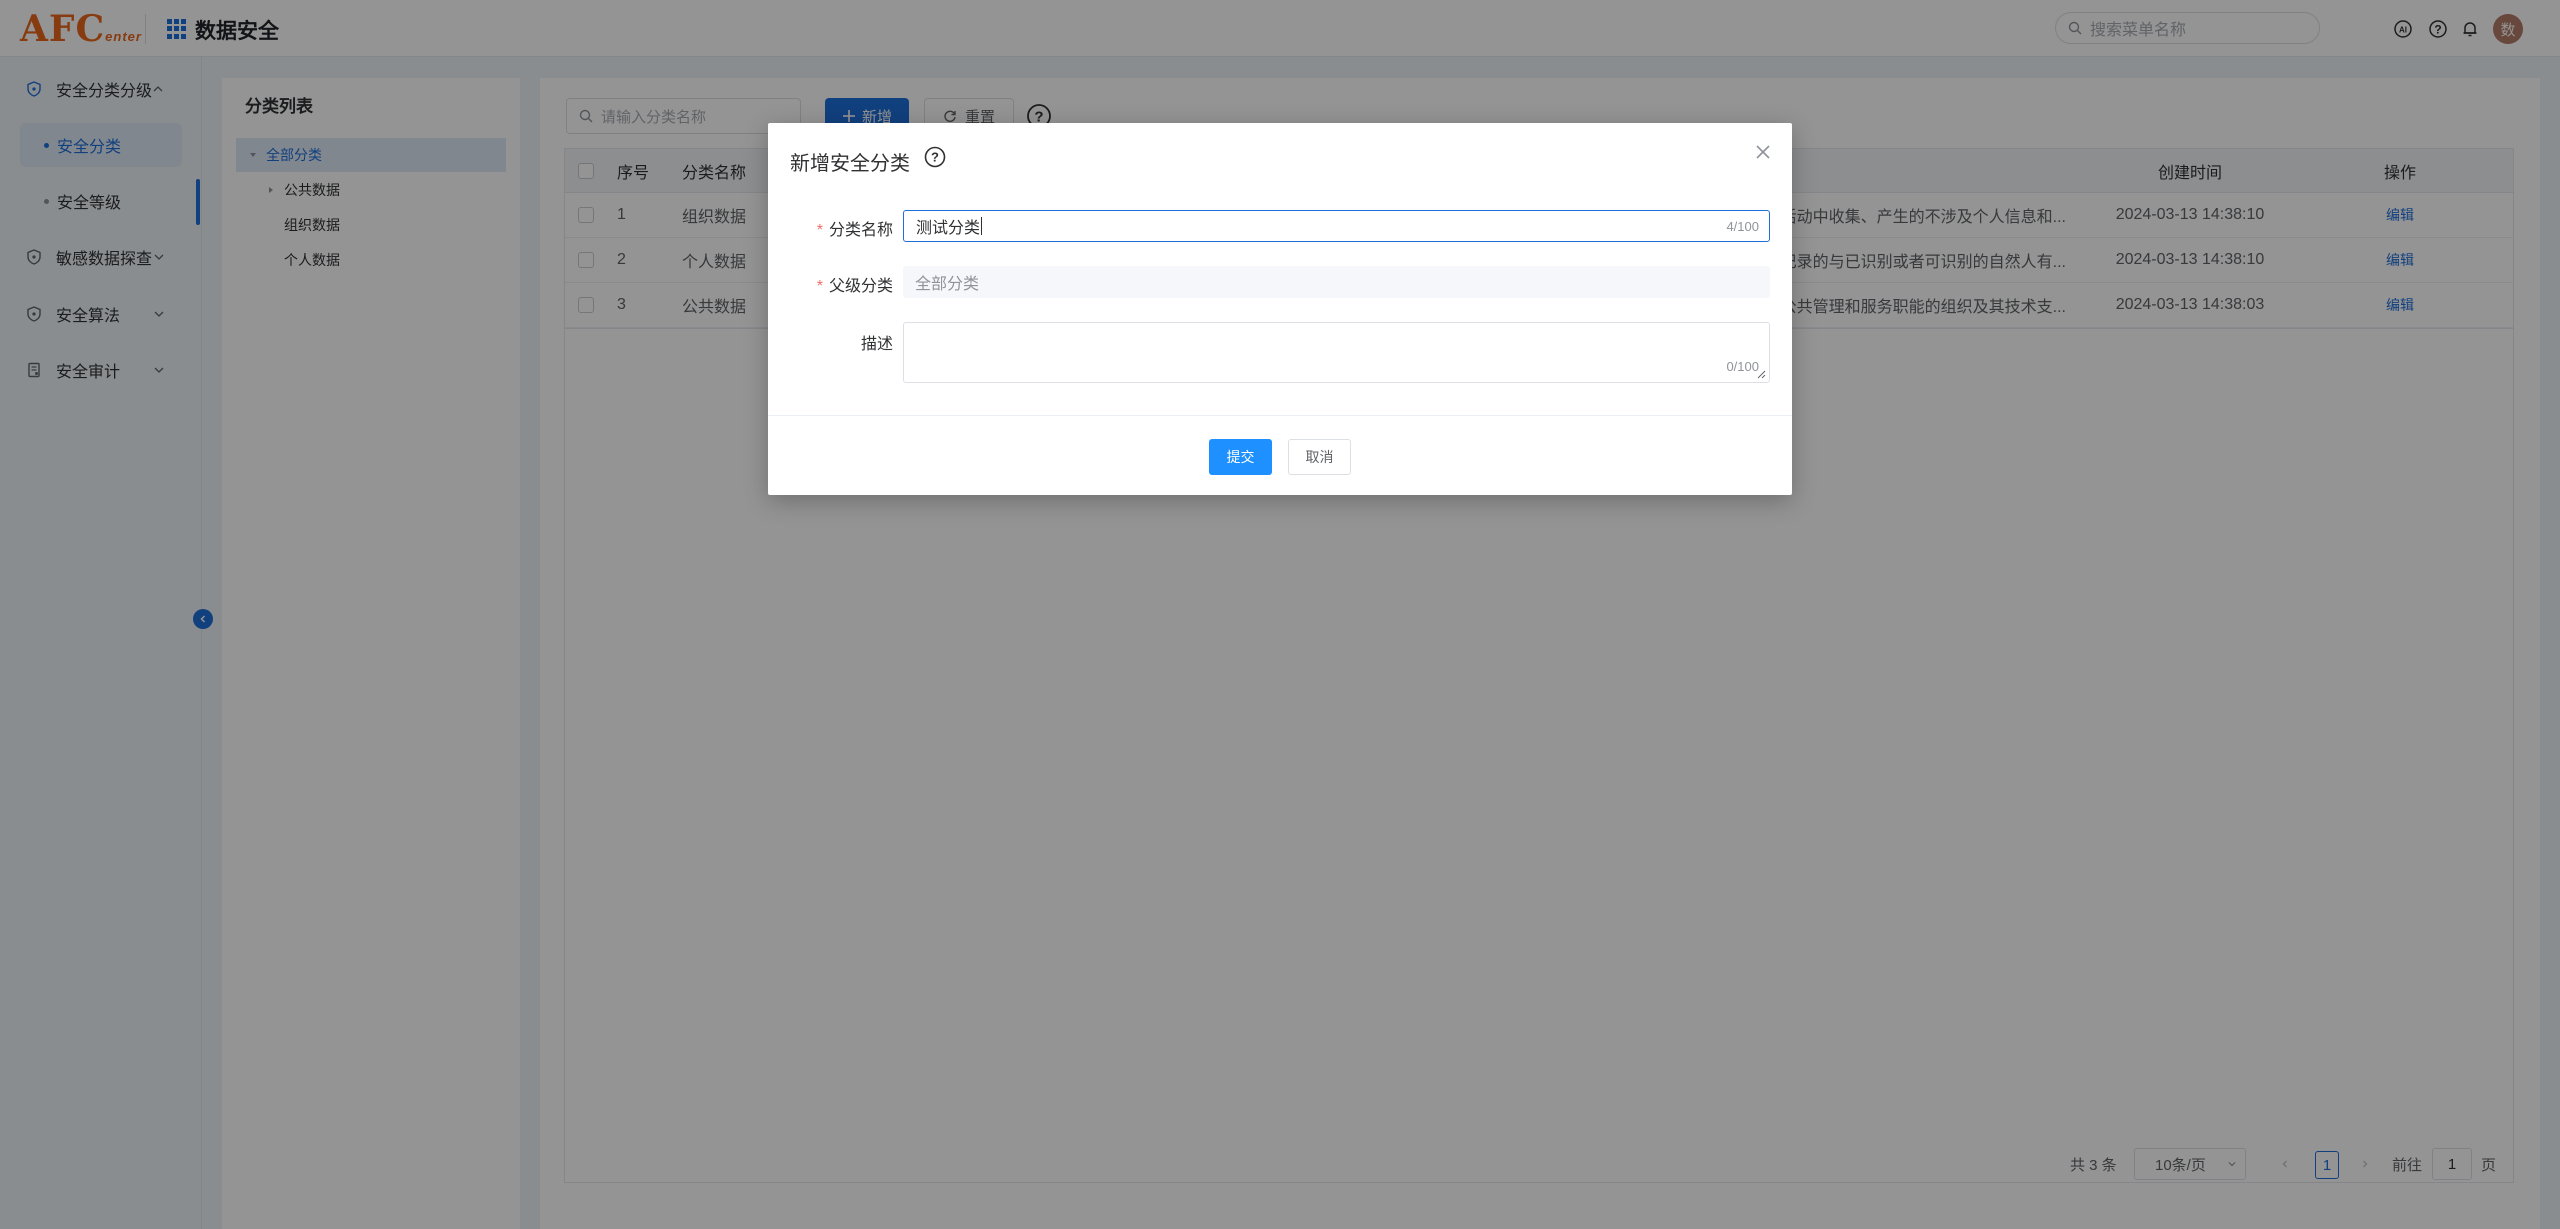 The image size is (2560, 1229). I want to click on text-cursor, so click(982, 226).